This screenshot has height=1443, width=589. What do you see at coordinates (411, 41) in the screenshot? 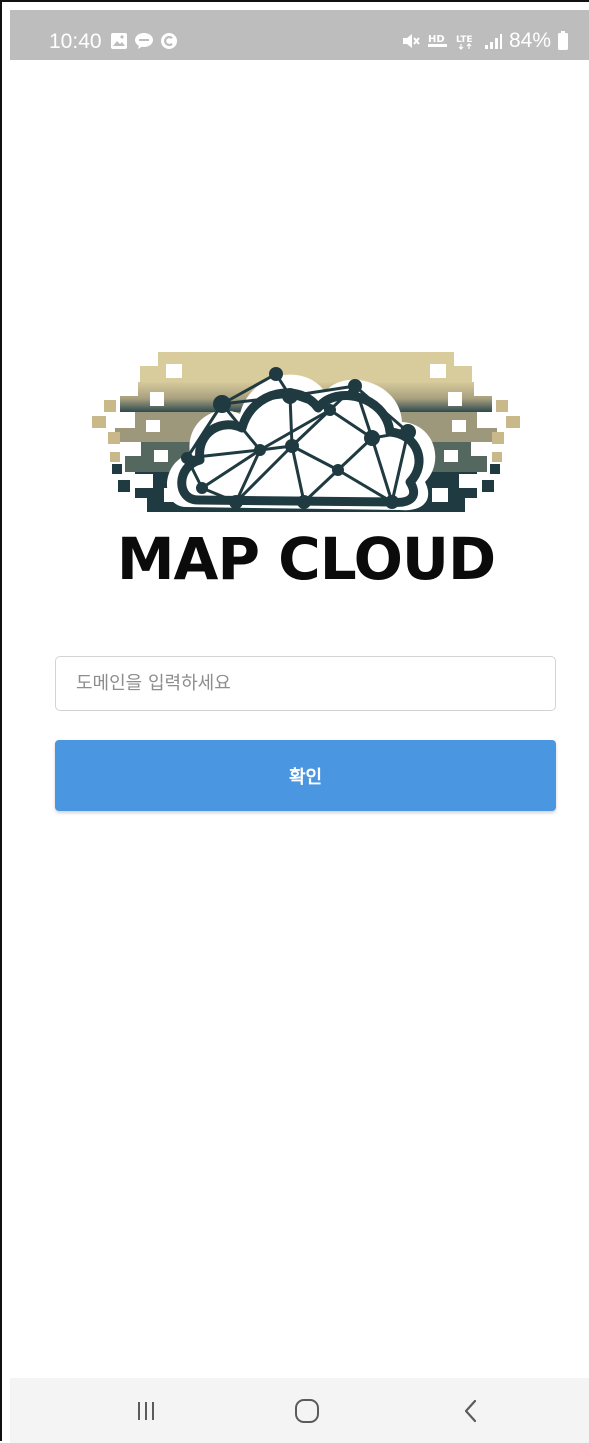
I see `mute-icon` at bounding box center [411, 41].